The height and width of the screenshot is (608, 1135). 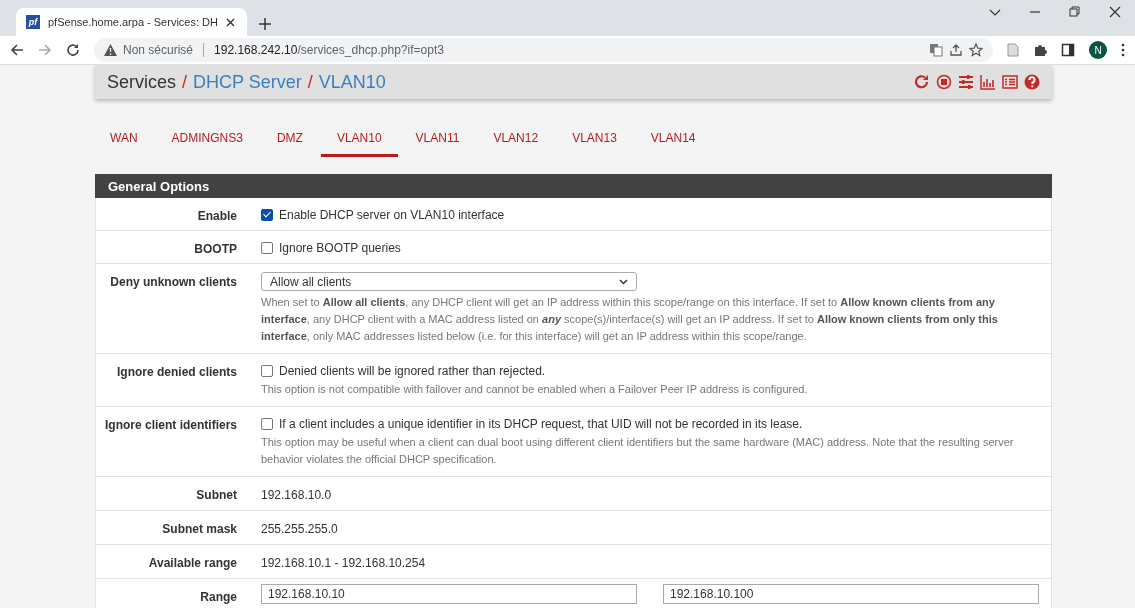 What do you see at coordinates (449, 594) in the screenshot?
I see `input-field: 192.168.10.10` at bounding box center [449, 594].